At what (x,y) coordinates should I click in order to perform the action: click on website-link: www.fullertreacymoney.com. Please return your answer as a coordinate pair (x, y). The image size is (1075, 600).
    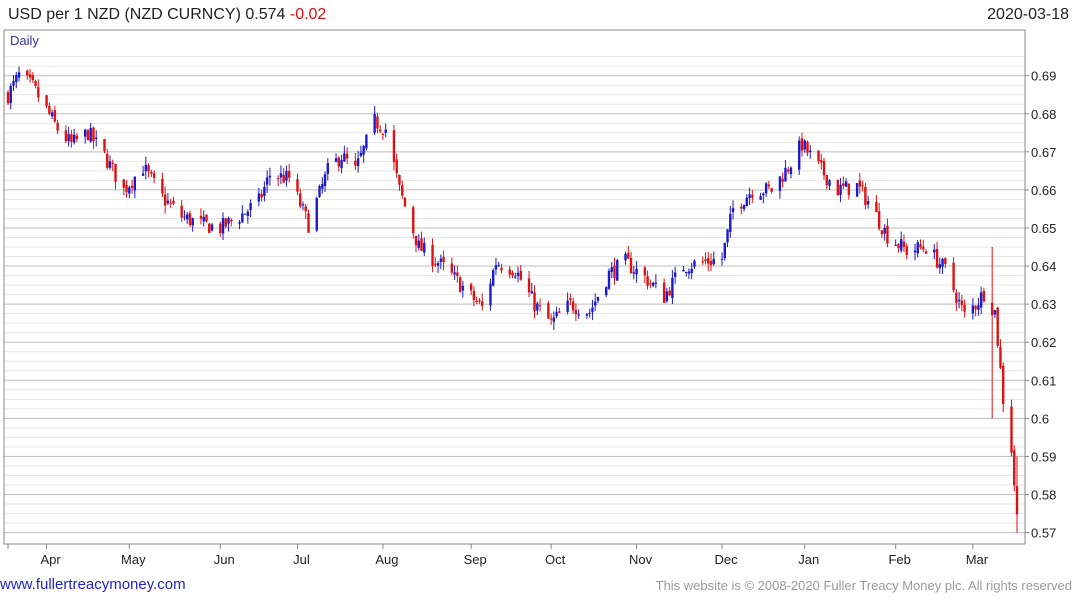
    Looking at the image, I should click on (93, 584).